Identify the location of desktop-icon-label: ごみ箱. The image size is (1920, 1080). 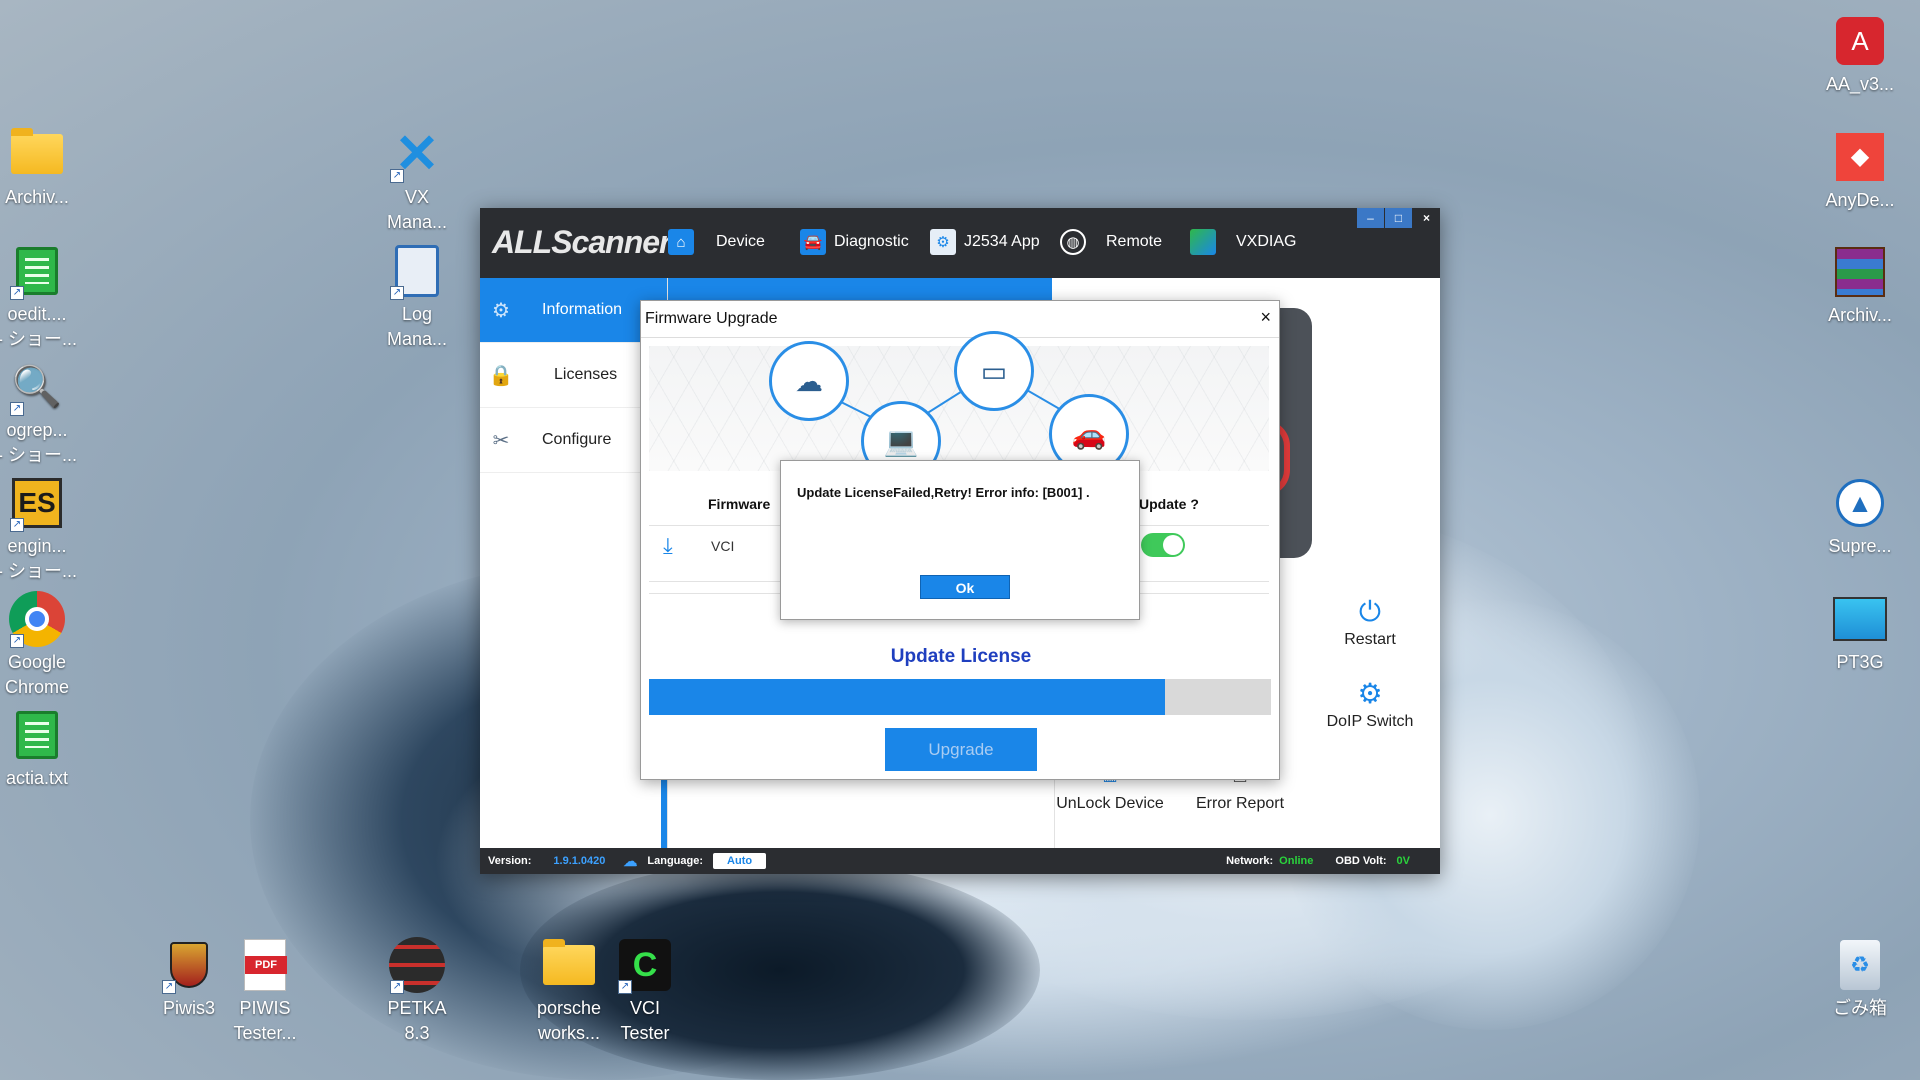
(1860, 1008).